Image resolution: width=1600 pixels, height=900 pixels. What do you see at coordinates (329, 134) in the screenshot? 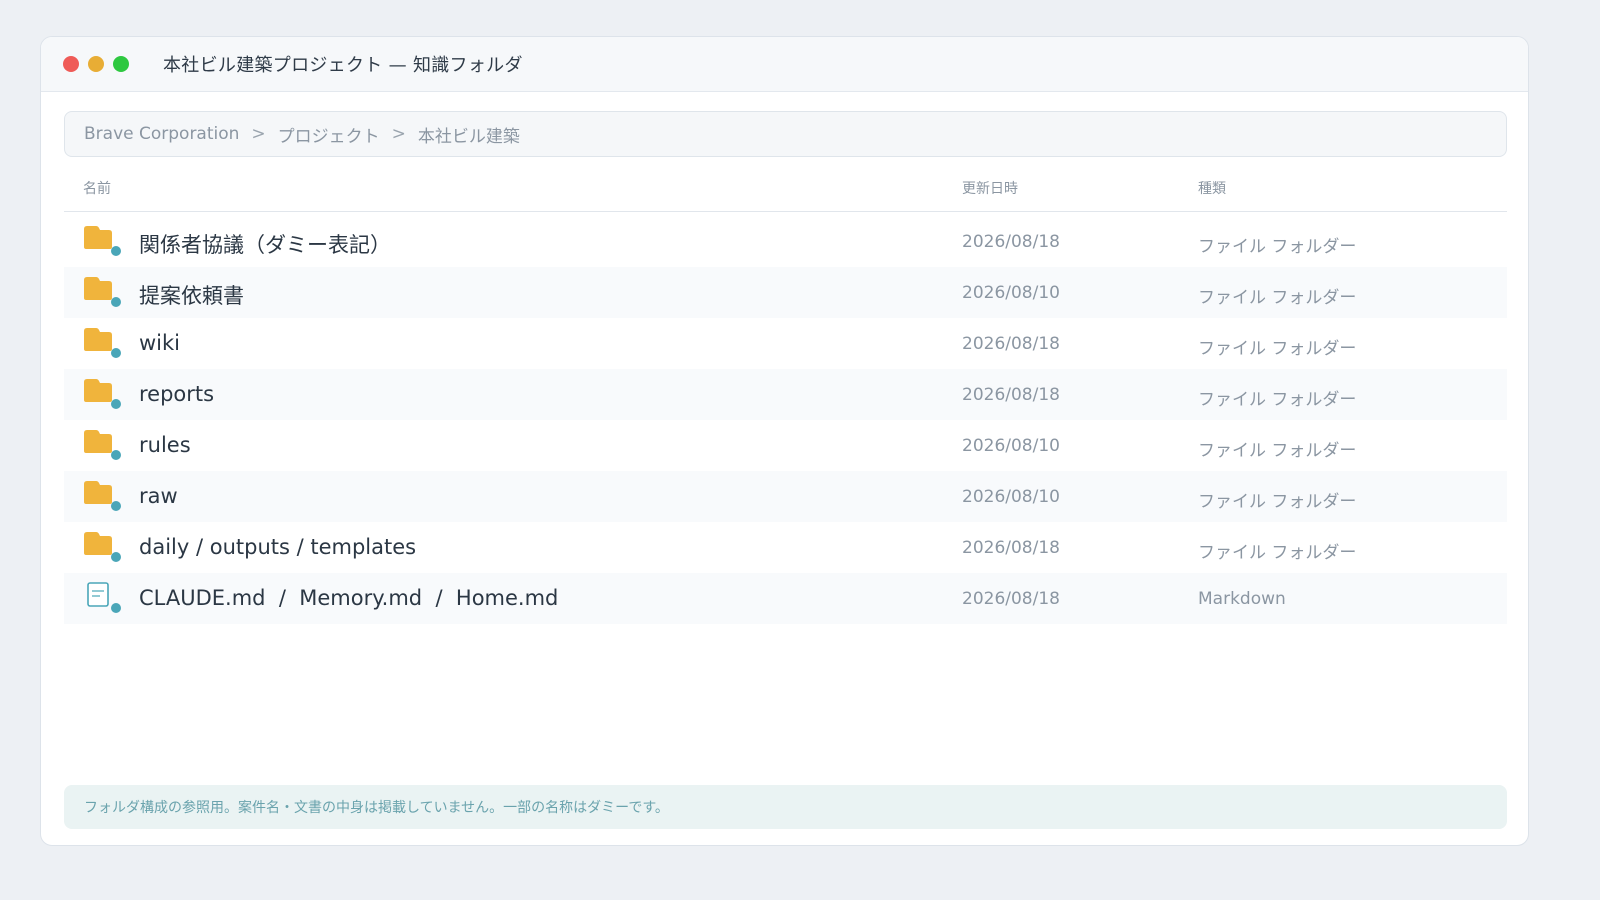
I see `breadcrumb-item-projects: プロジェクト` at bounding box center [329, 134].